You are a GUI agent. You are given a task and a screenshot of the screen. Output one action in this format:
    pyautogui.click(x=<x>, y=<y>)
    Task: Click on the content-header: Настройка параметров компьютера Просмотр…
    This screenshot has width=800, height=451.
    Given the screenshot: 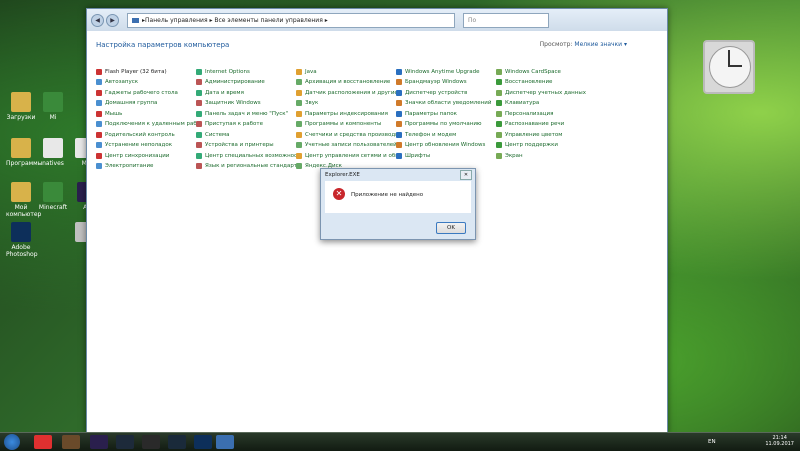 What is the action you would take?
    pyautogui.click(x=377, y=47)
    